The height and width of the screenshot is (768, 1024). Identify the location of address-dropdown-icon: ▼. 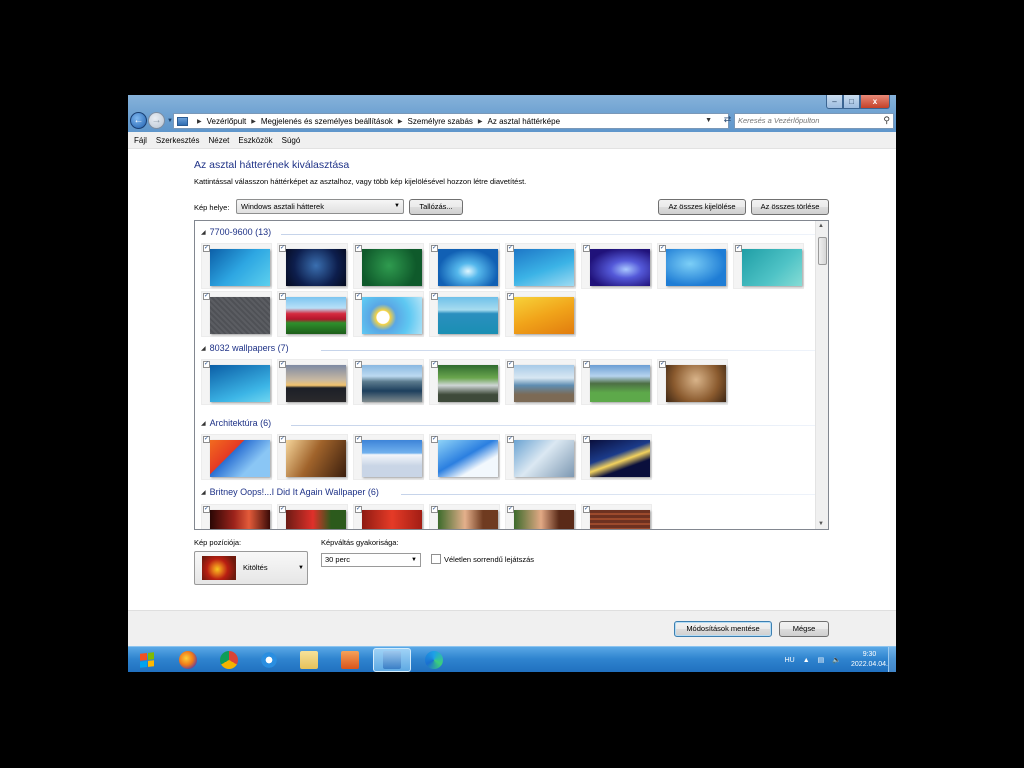
(708, 120).